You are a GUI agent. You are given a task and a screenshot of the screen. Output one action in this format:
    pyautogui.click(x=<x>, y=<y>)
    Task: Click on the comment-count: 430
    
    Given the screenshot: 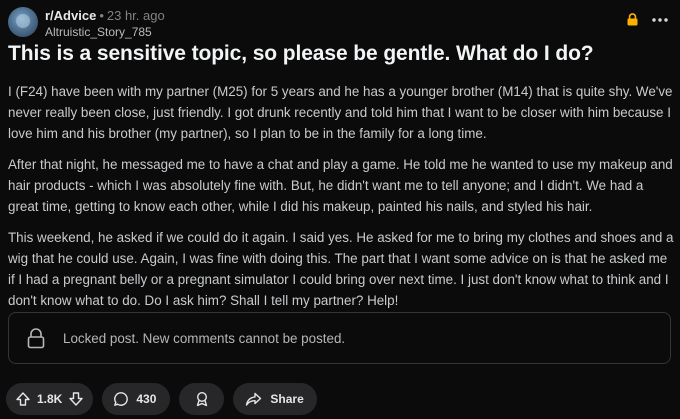 What is the action you would take?
    pyautogui.click(x=146, y=399)
    